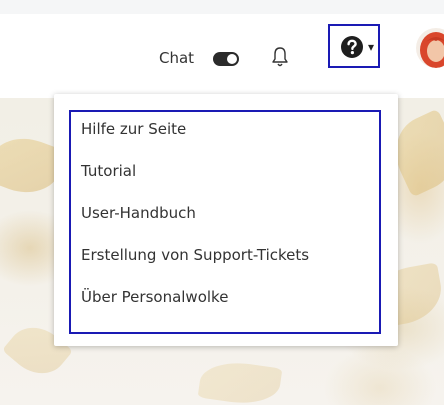 The height and width of the screenshot is (405, 444). I want to click on menu-item-support-tickets: Erstellung von Support-Tickets, so click(195, 255).